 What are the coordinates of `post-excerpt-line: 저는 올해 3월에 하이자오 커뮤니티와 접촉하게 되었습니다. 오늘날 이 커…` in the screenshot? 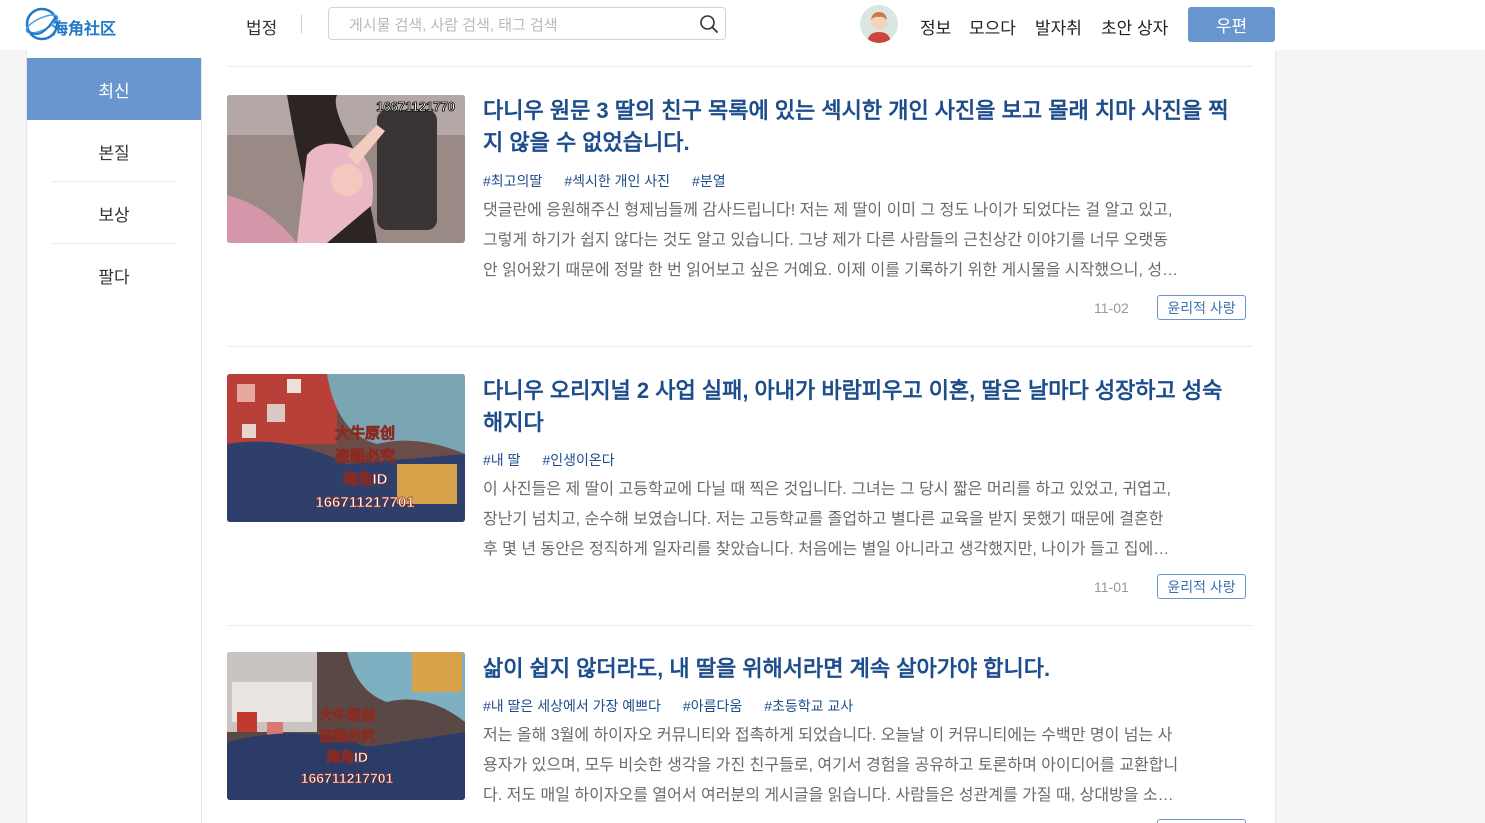 It's located at (828, 735).